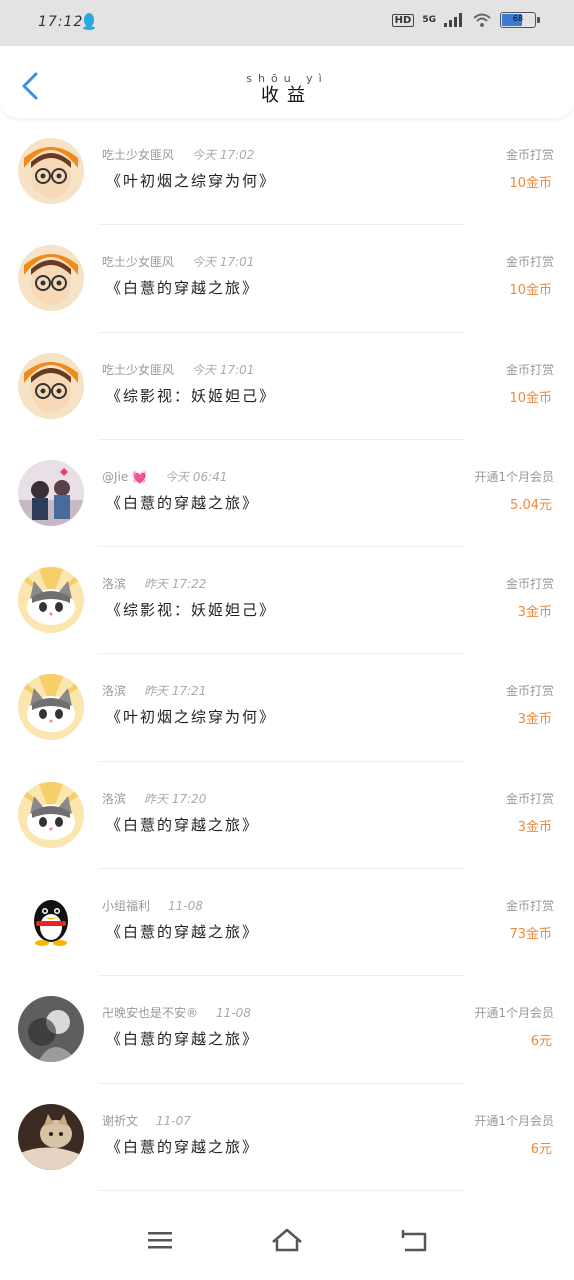 This screenshot has width=574, height=1280. What do you see at coordinates (281, 1190) in the screenshot?
I see `divider` at bounding box center [281, 1190].